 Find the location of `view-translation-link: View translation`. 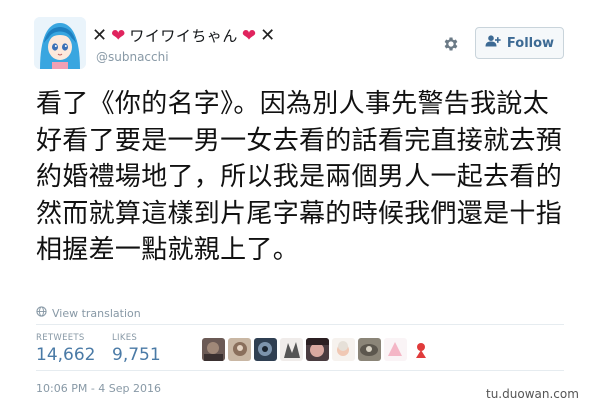

view-translation-link: View translation is located at coordinates (88, 313).